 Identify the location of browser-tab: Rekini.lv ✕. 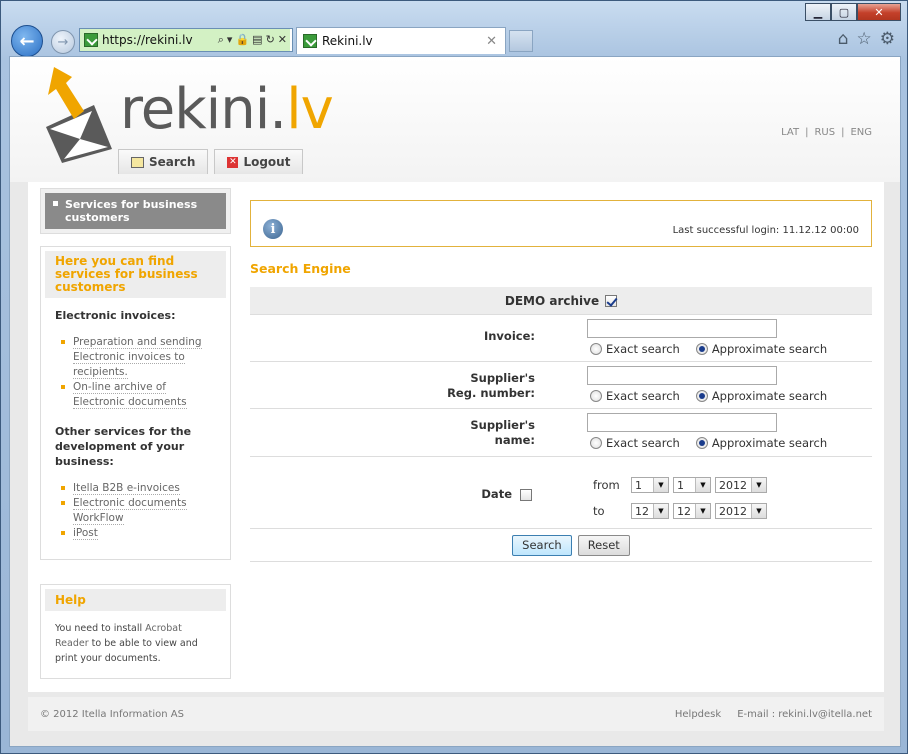
(401, 40).